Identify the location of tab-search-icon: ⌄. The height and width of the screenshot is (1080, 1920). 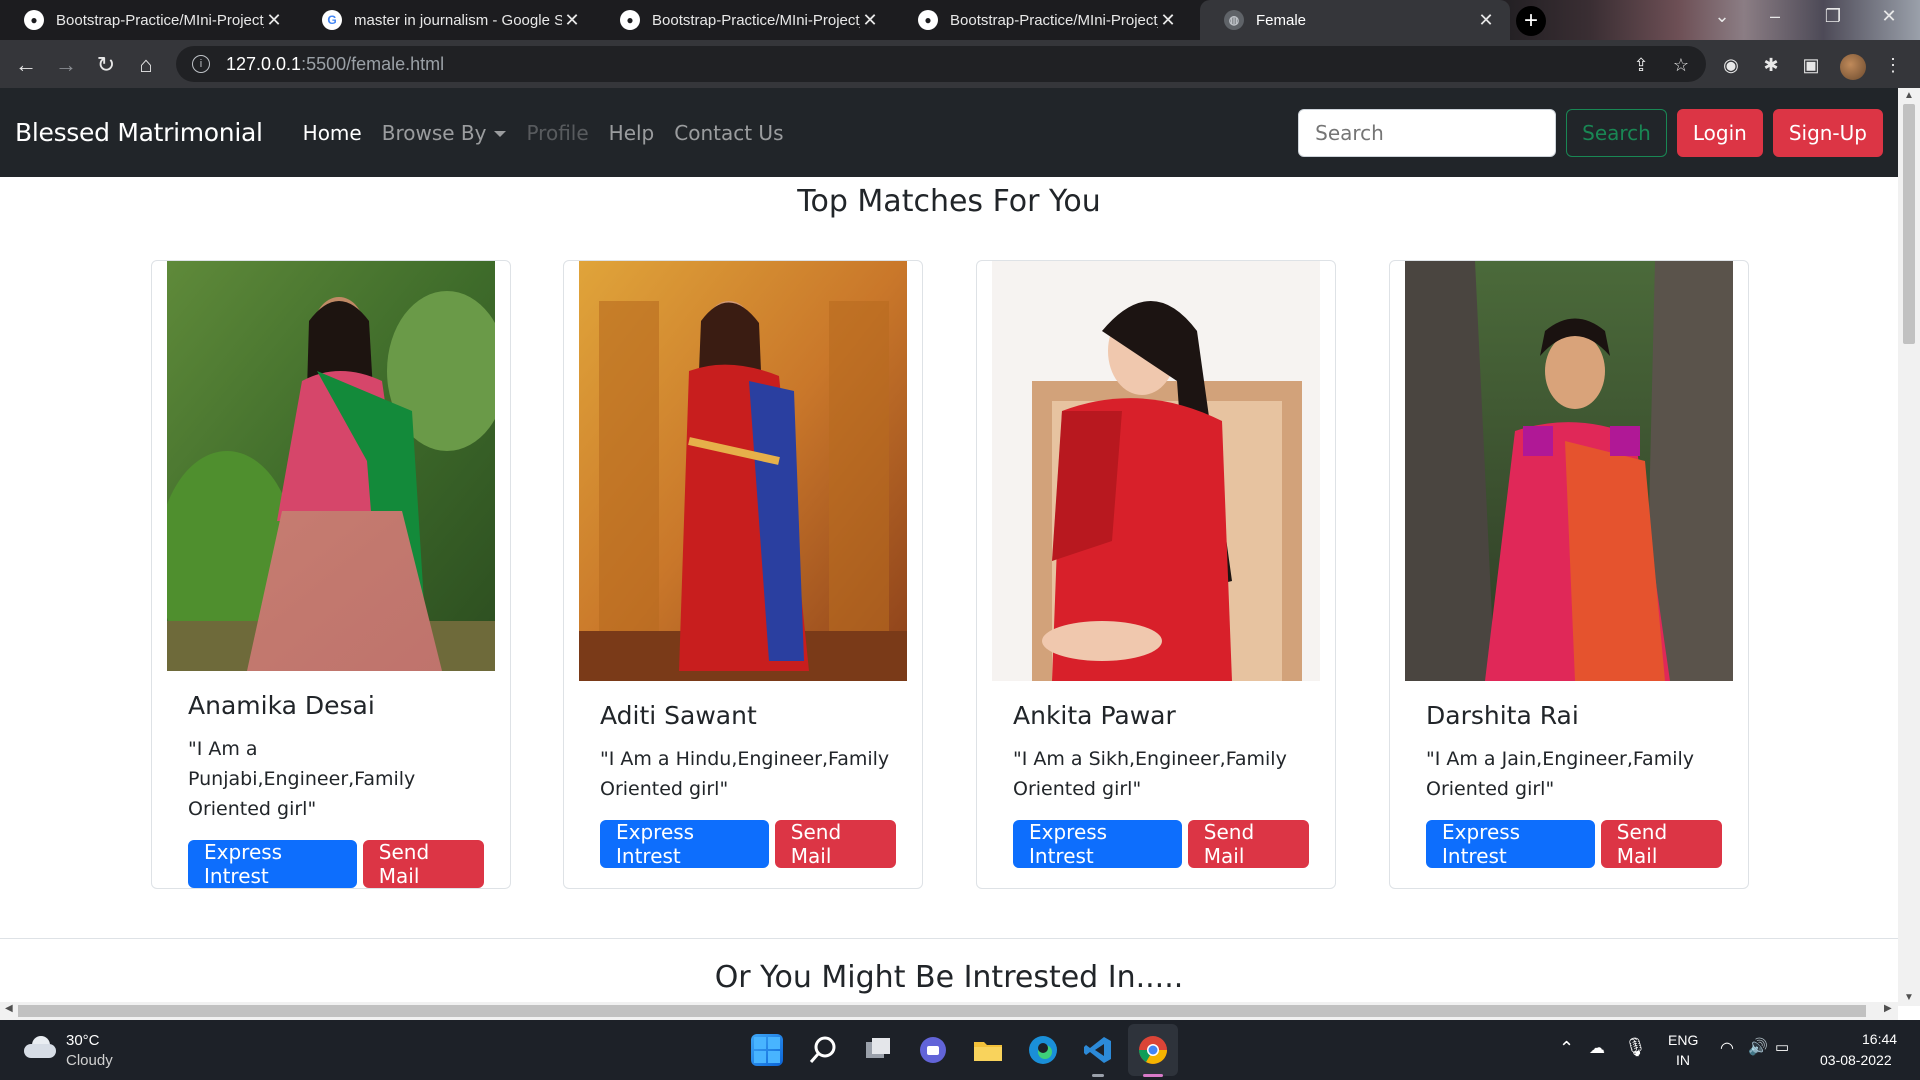
(1722, 16).